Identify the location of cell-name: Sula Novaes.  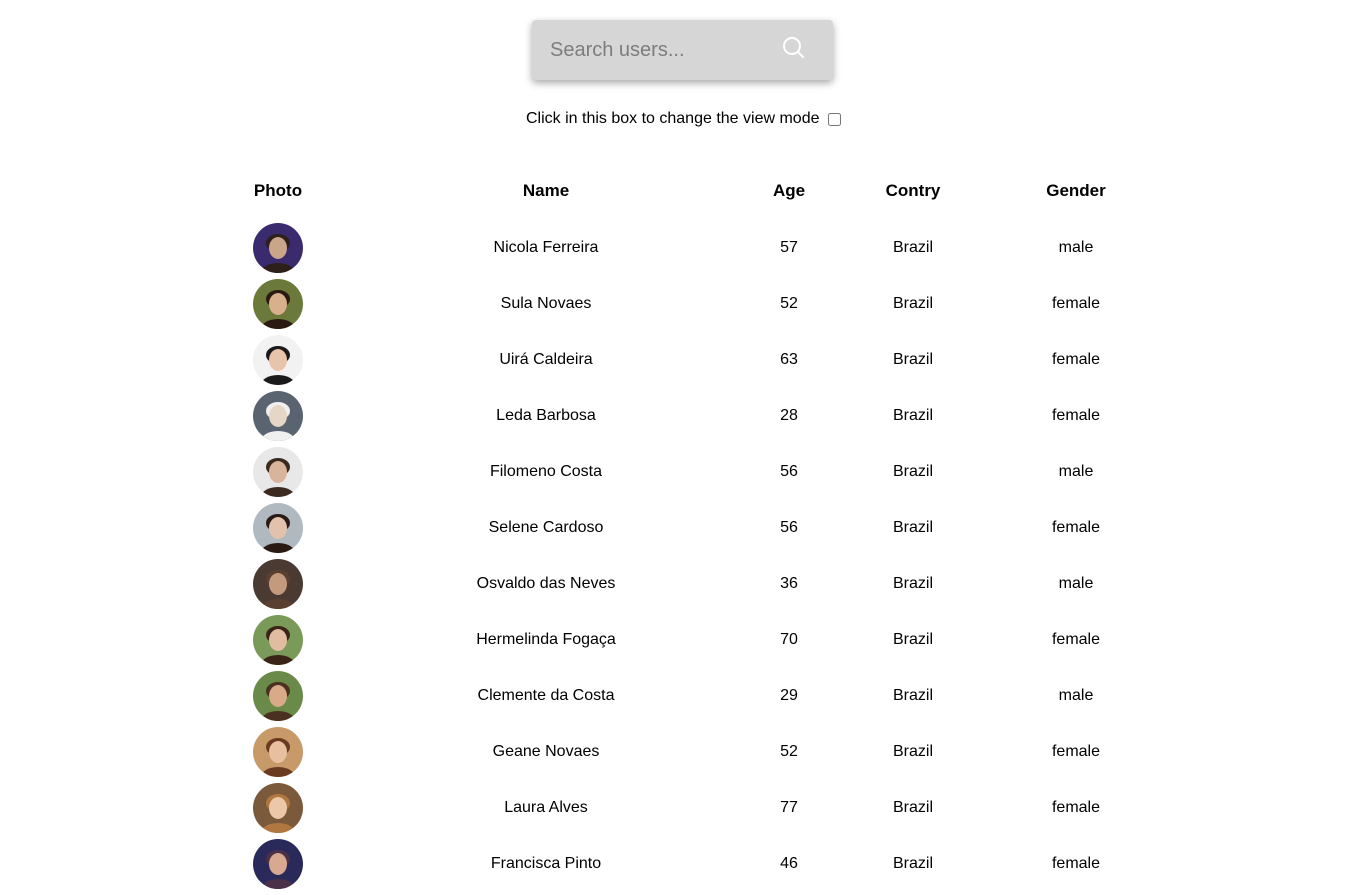
(546, 303).